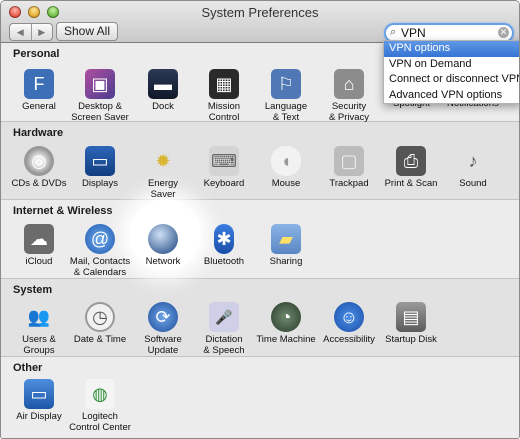 The height and width of the screenshot is (439, 520). I want to click on disk-icon: ▤, so click(411, 317).